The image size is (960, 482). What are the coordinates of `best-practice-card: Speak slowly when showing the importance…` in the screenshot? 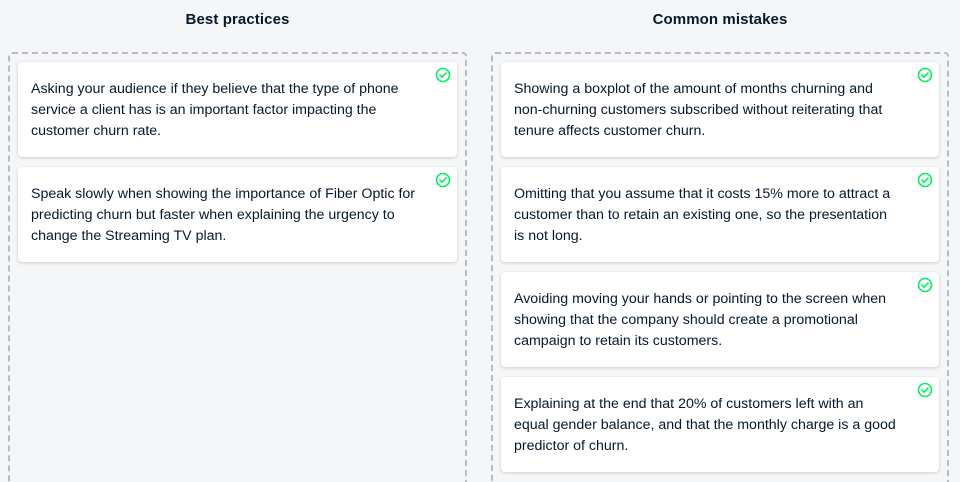 It's located at (237, 214).